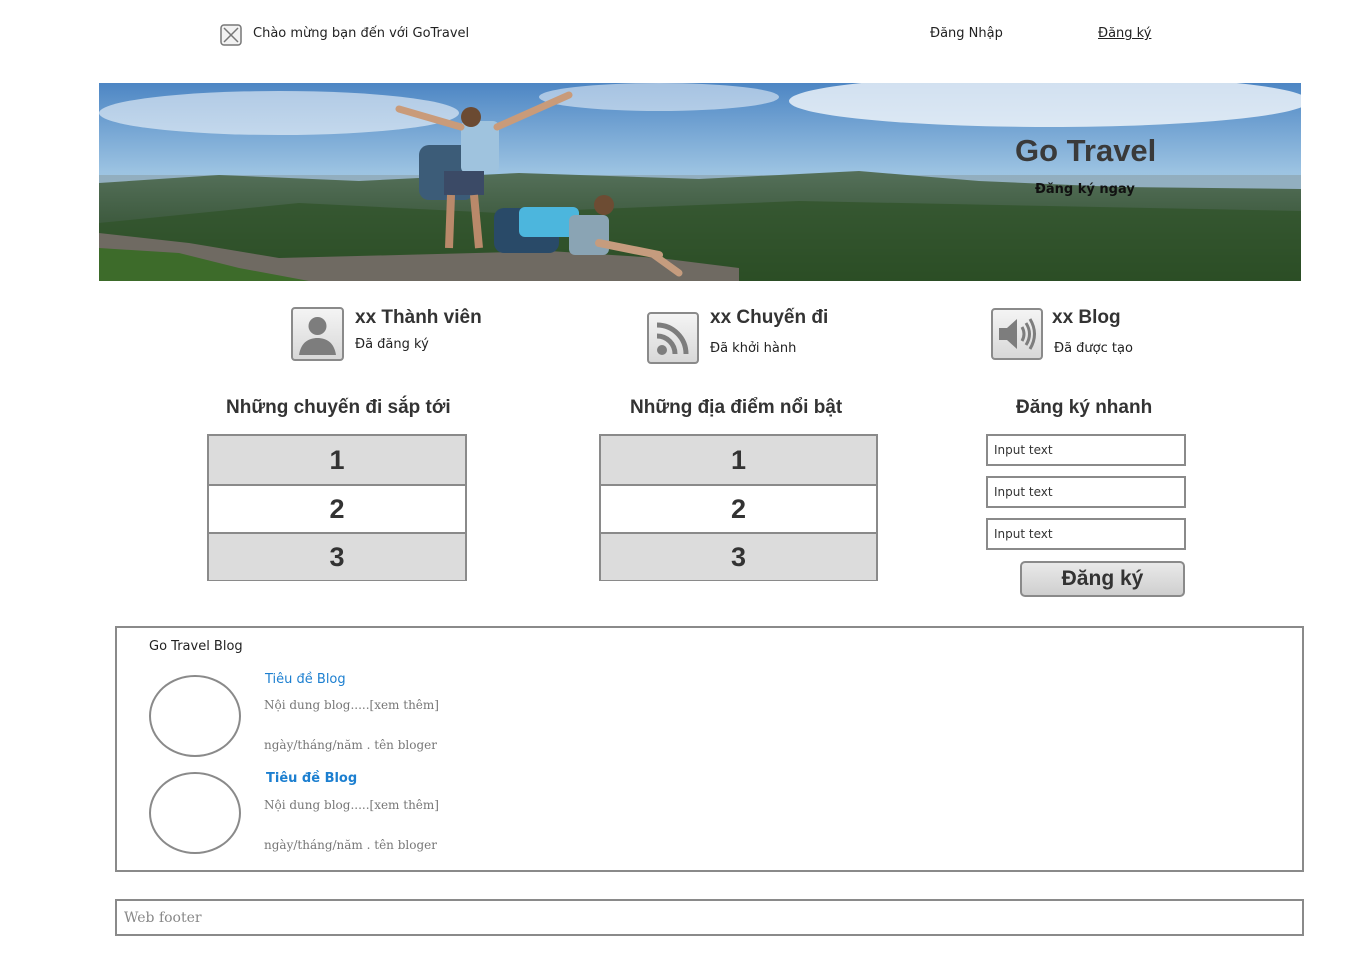 The image size is (1350, 956). Describe the element at coordinates (361, 33) in the screenshot. I see `welcome-text: Chào mừng bạn đến với GoTravel` at that location.